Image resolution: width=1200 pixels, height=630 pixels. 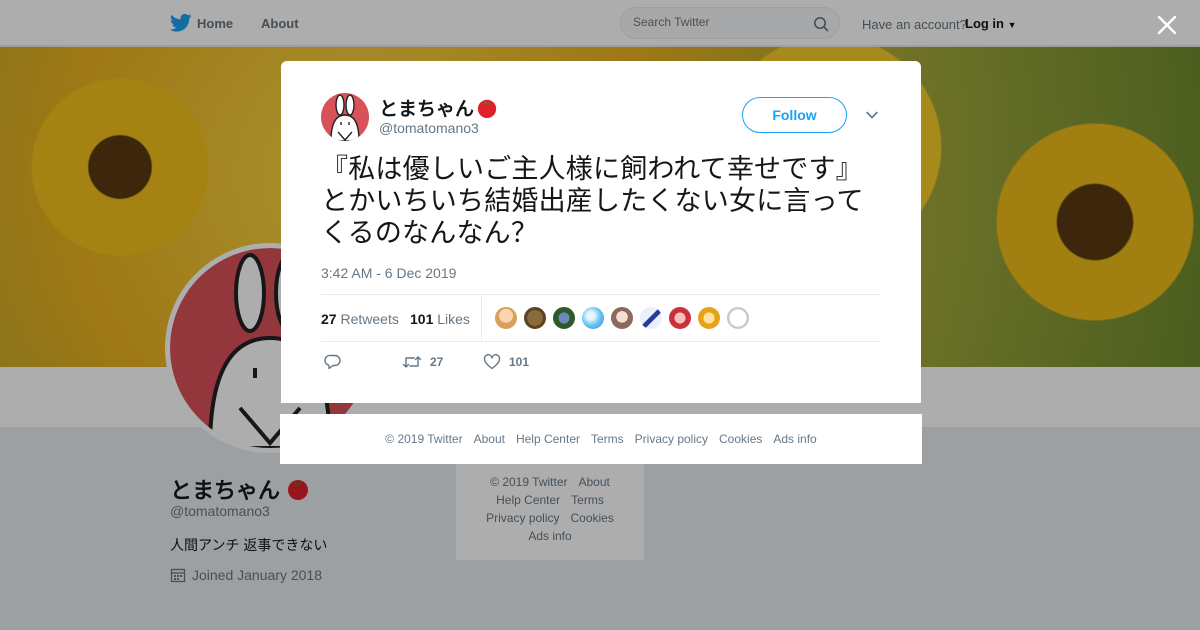 What do you see at coordinates (519, 362) in the screenshot?
I see `like-count: 101` at bounding box center [519, 362].